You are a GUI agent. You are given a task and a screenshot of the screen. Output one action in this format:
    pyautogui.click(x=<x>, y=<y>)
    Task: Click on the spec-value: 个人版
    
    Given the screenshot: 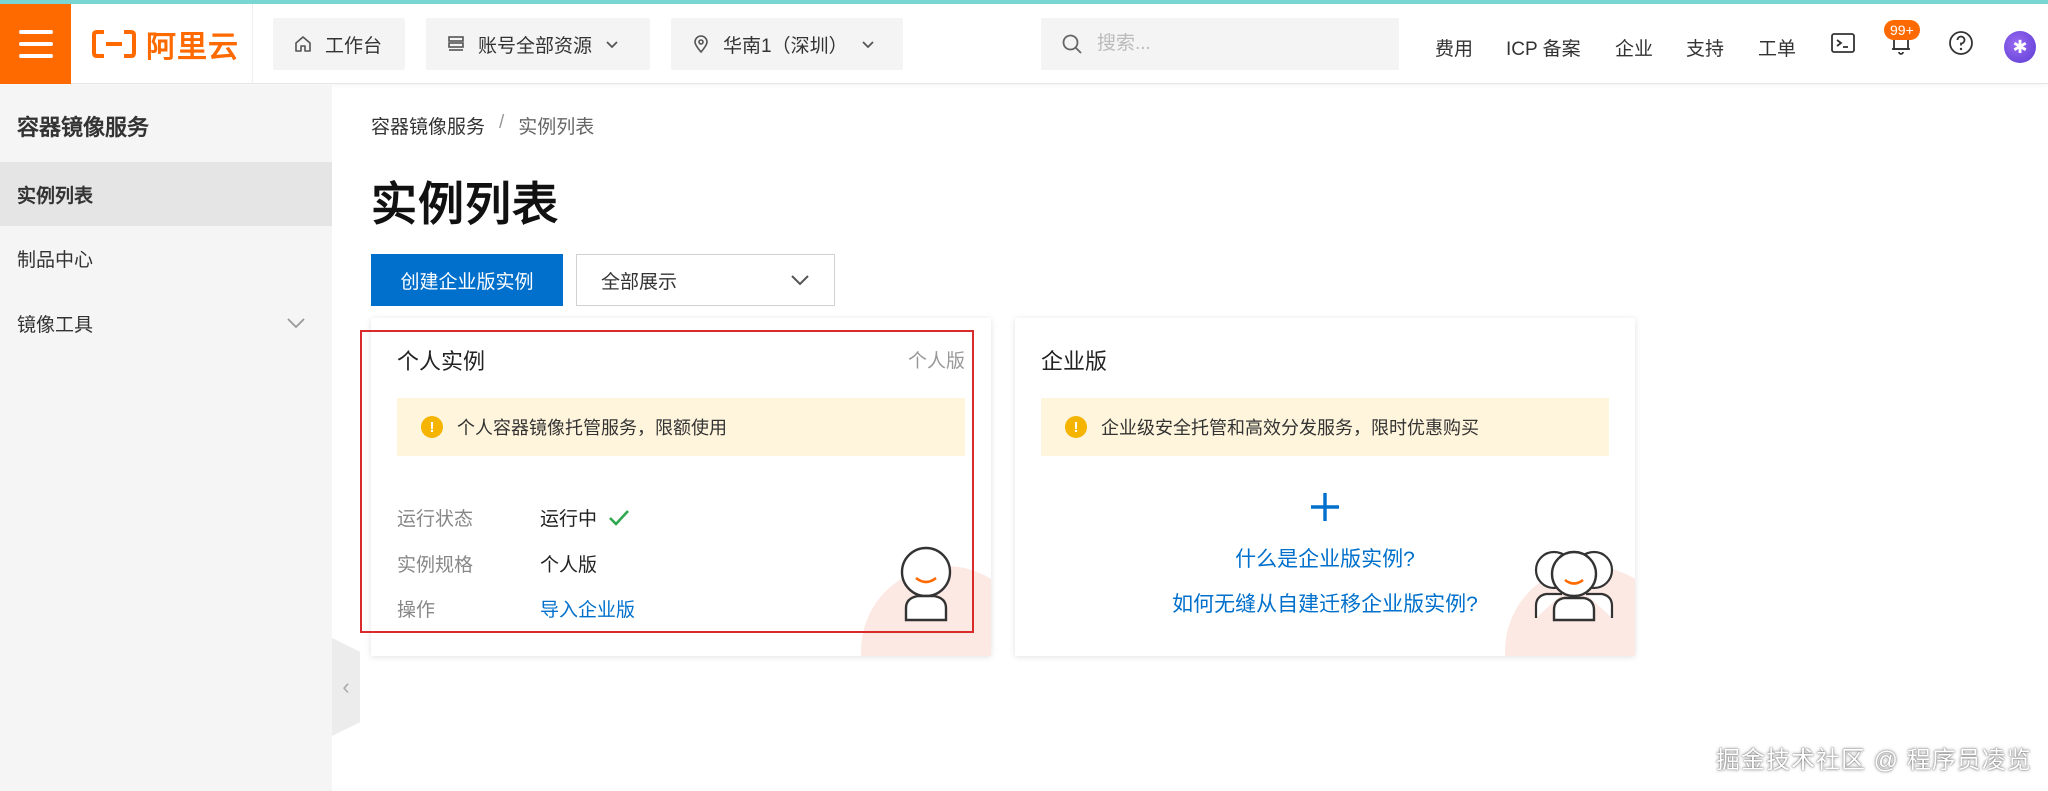 What is the action you would take?
    pyautogui.click(x=569, y=565)
    